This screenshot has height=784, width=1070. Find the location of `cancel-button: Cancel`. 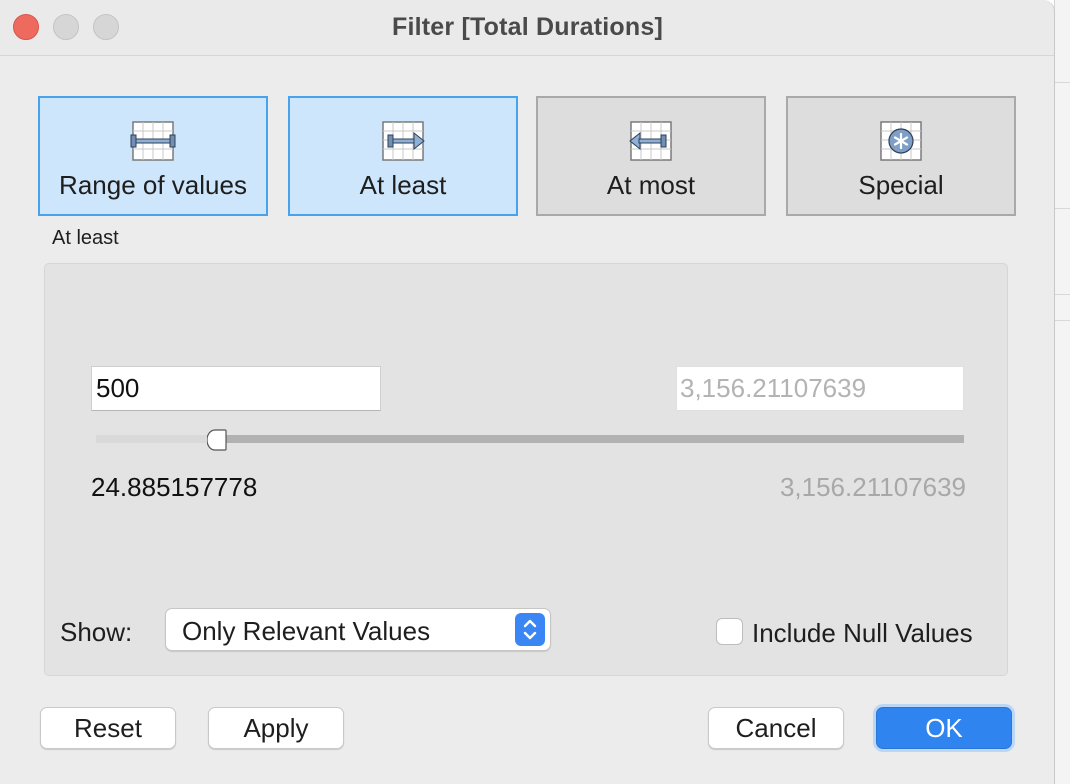

cancel-button: Cancel is located at coordinates (776, 728).